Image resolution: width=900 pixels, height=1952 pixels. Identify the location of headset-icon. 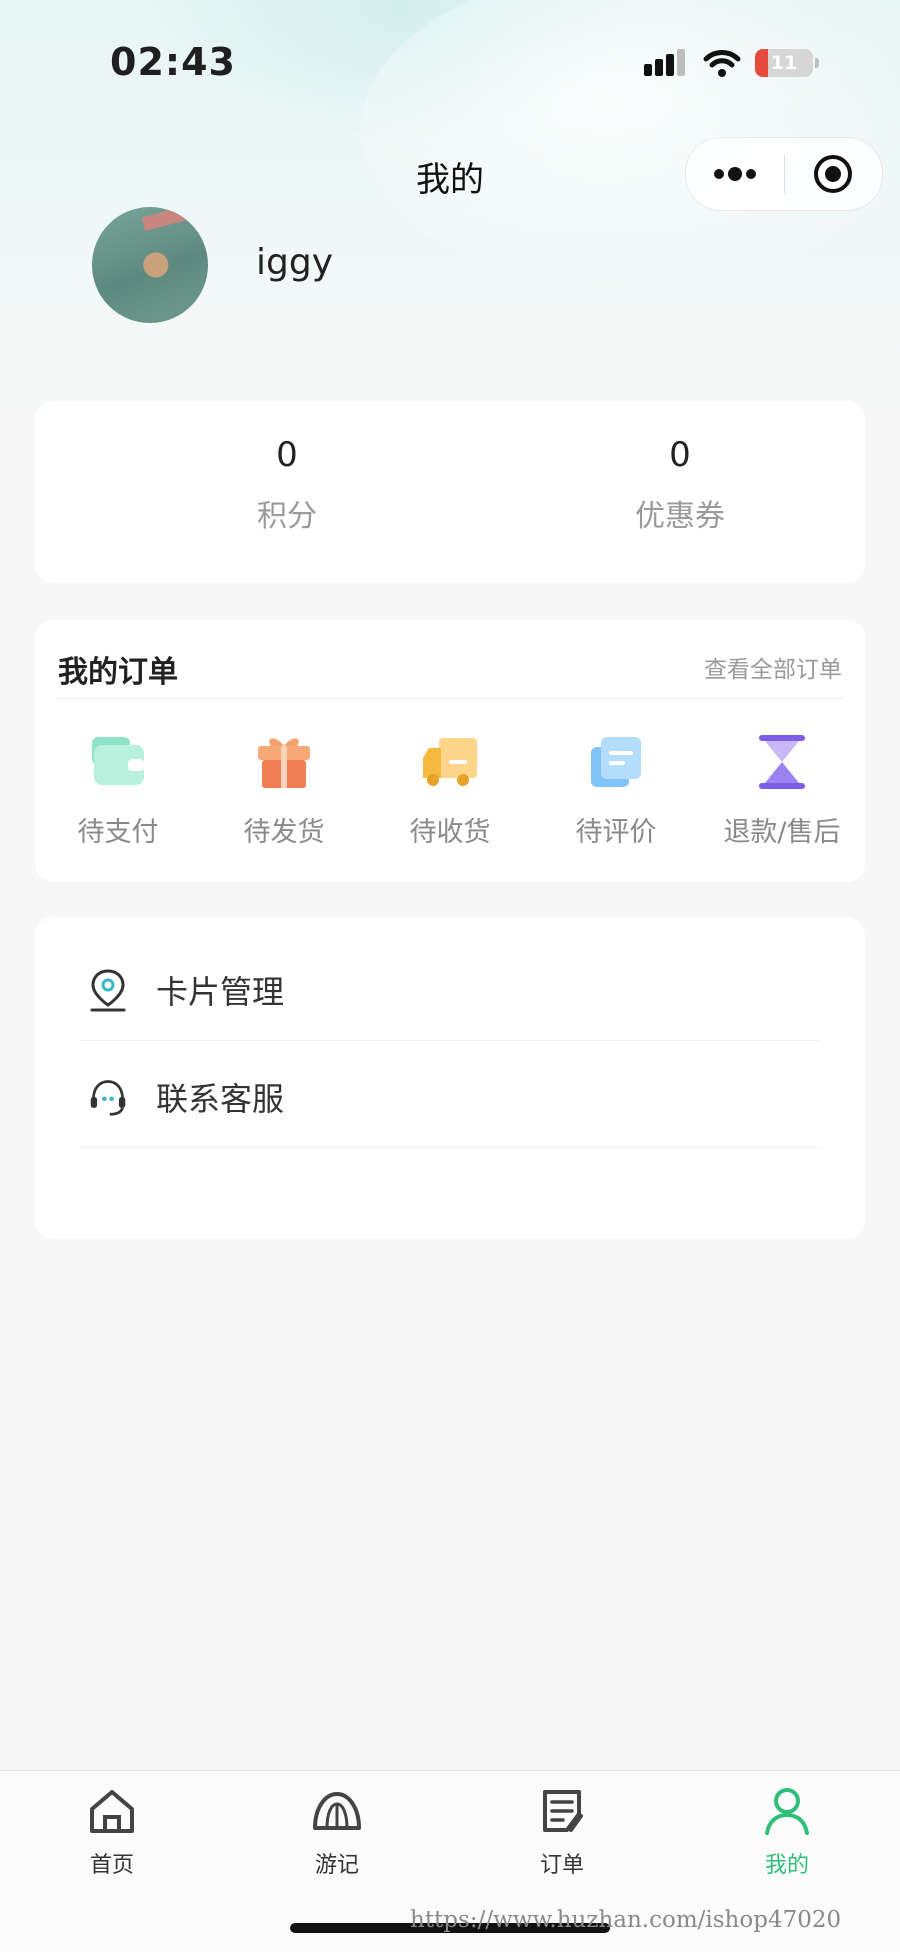
(108, 1098).